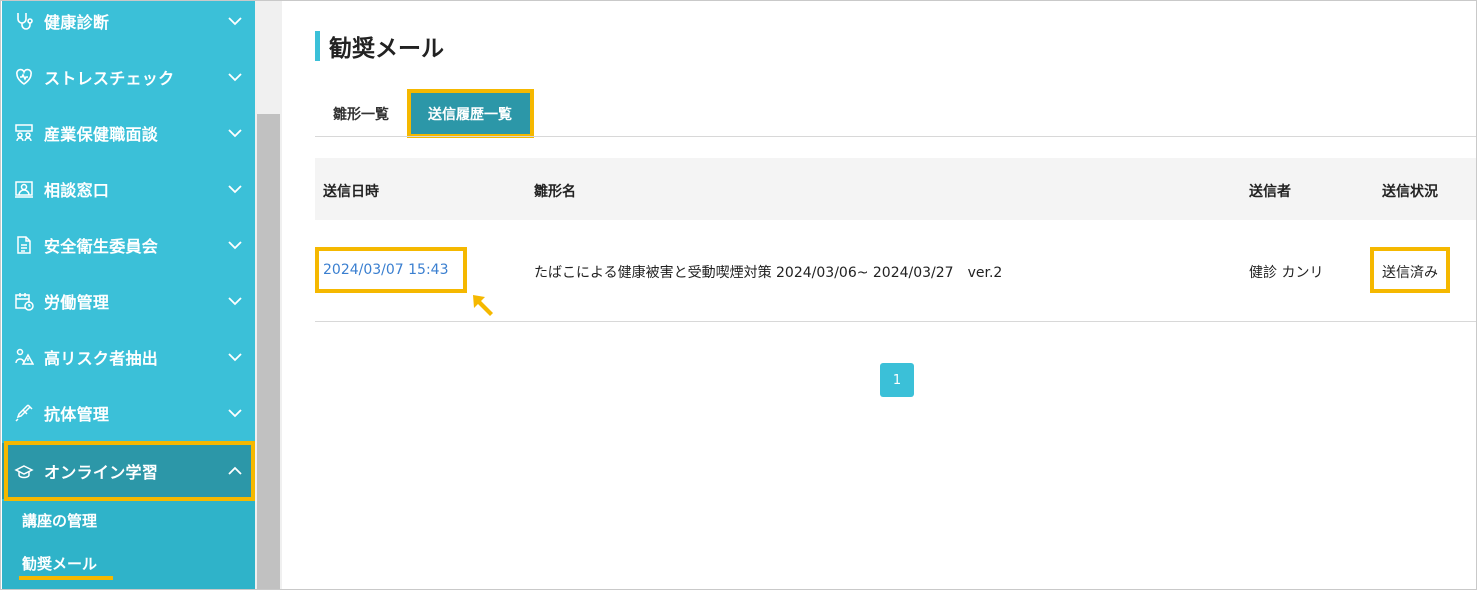 This screenshot has height=590, width=1477. What do you see at coordinates (77, 22) in the screenshot?
I see `sidebar-item-label: 健康診断` at bounding box center [77, 22].